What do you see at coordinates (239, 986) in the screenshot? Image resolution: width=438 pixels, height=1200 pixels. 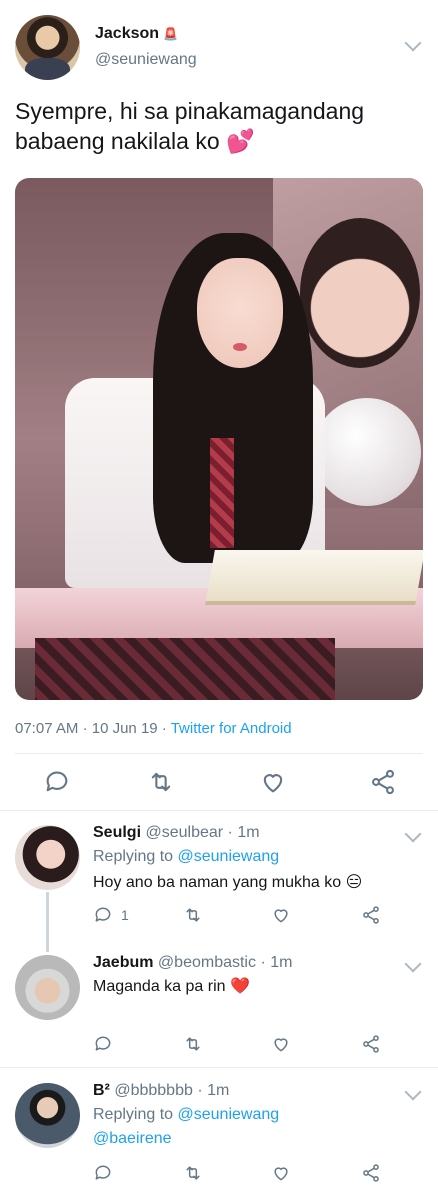 I see `red-heart-emoji: ❤️` at bounding box center [239, 986].